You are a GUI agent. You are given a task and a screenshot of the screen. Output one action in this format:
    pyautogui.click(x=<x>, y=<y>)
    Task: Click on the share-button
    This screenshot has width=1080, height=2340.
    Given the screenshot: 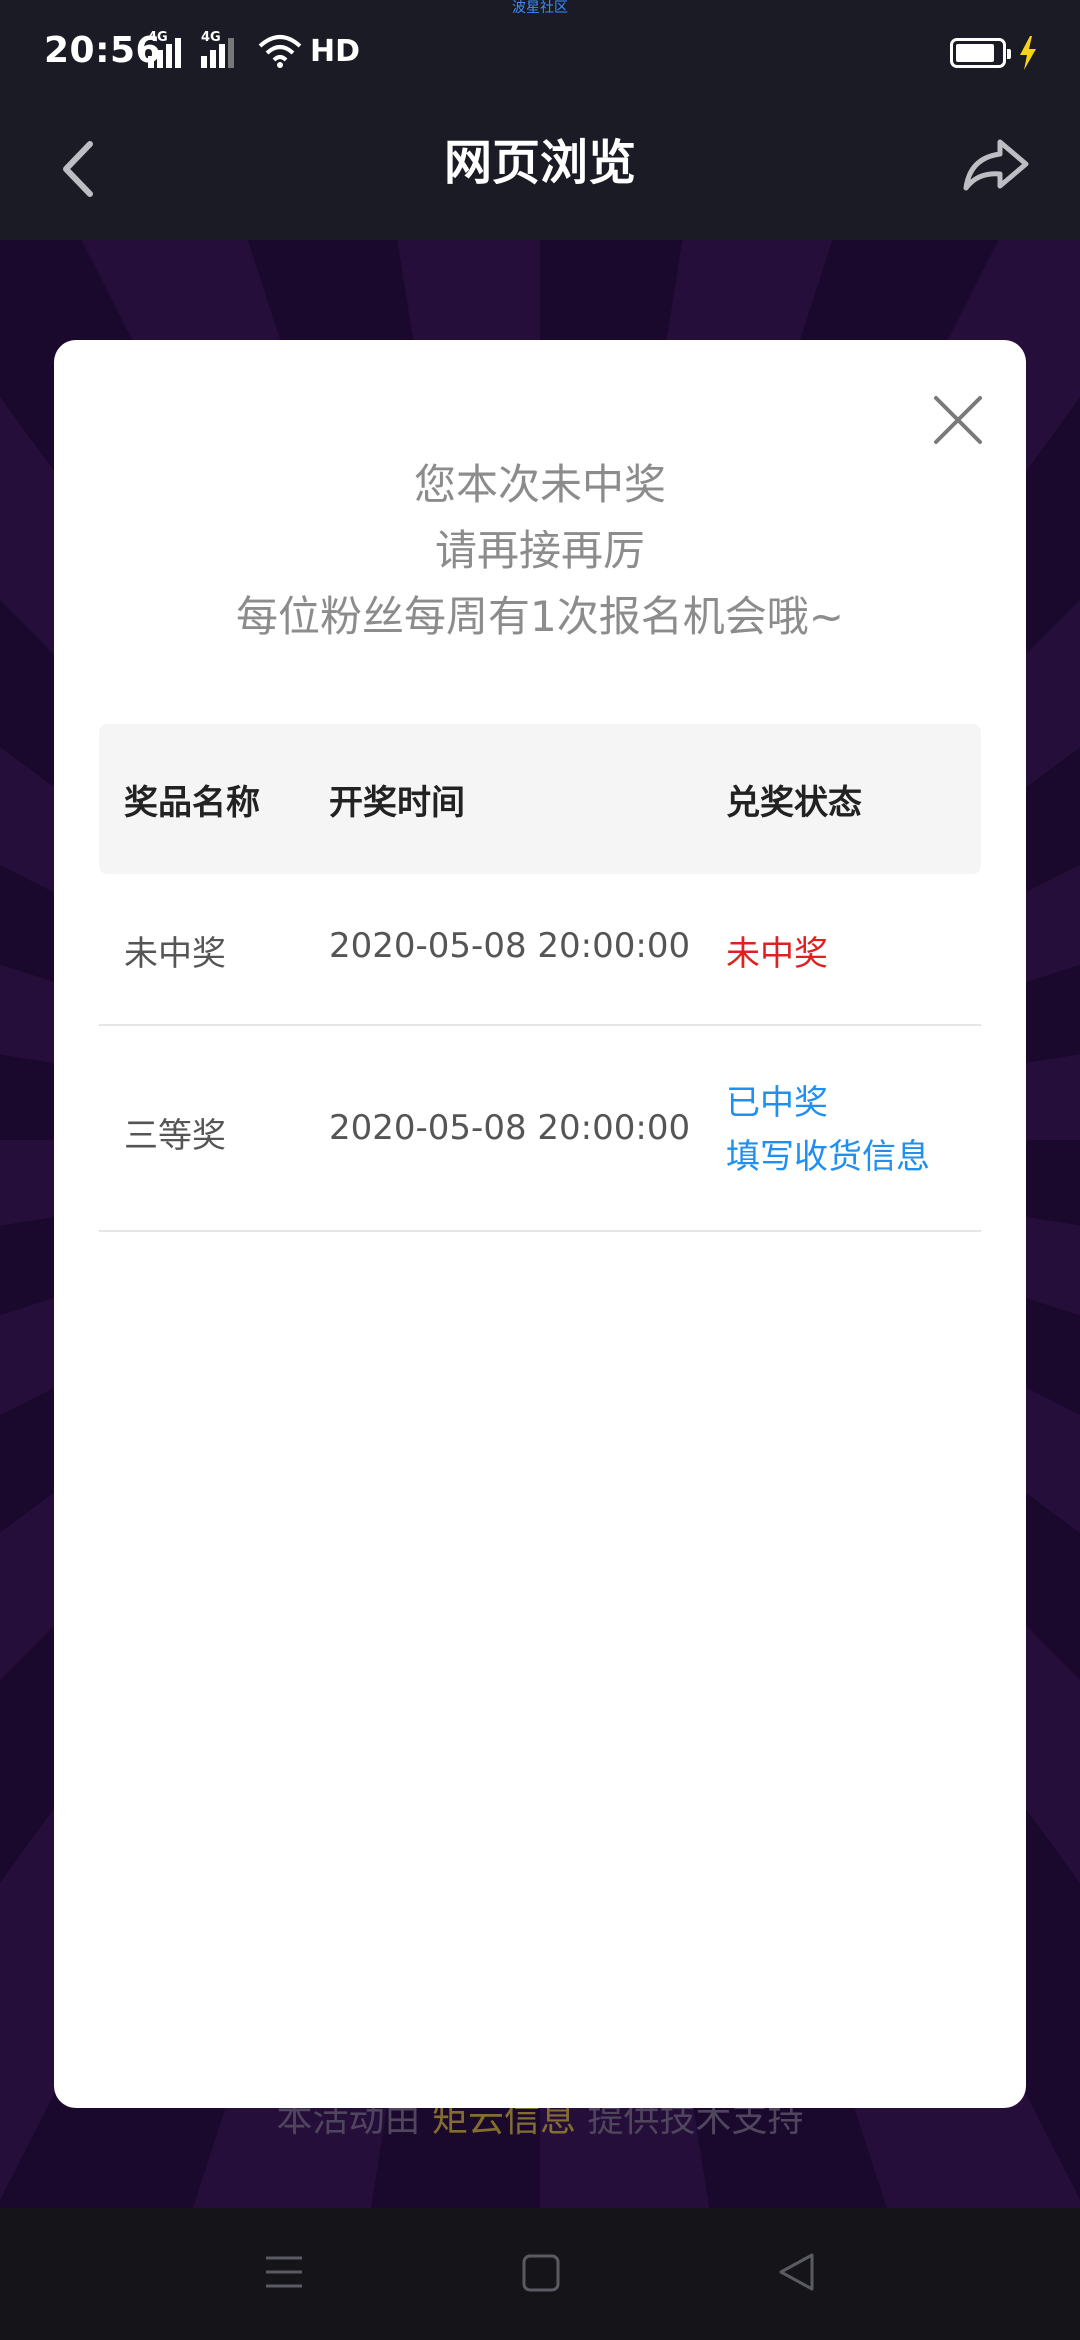 What is the action you would take?
    pyautogui.click(x=996, y=166)
    